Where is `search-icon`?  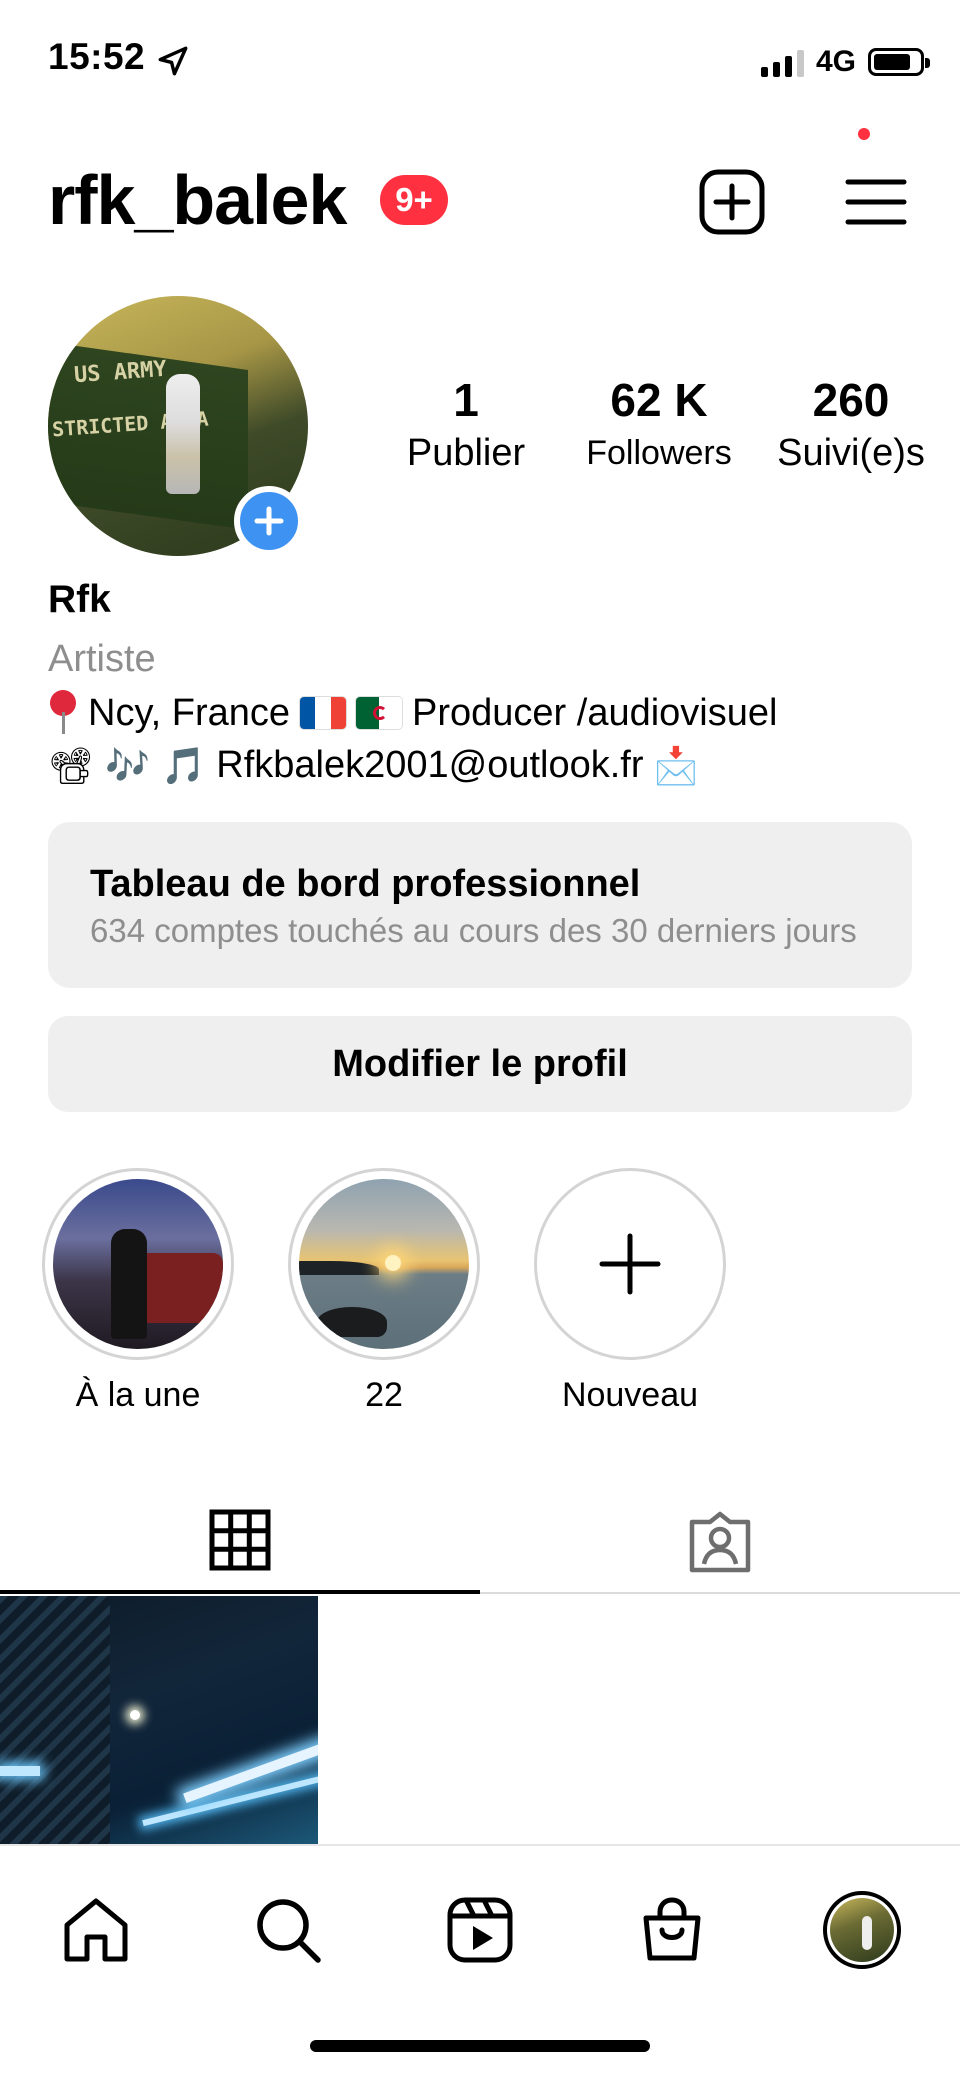
search-icon is located at coordinates (289, 1931).